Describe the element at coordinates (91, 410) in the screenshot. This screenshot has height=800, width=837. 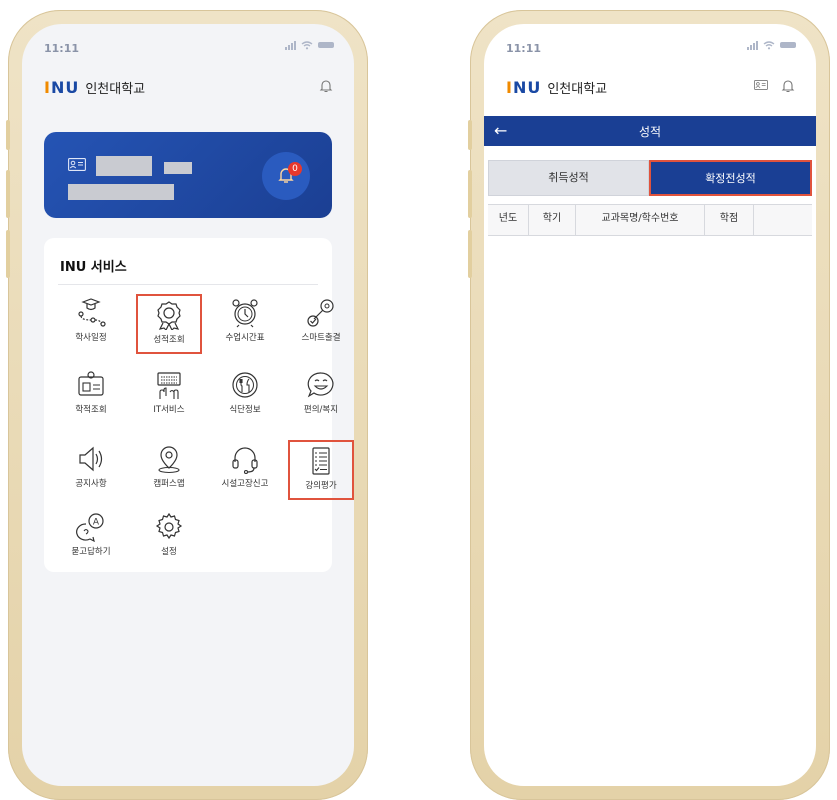
I see `service-label: 학적조회` at that location.